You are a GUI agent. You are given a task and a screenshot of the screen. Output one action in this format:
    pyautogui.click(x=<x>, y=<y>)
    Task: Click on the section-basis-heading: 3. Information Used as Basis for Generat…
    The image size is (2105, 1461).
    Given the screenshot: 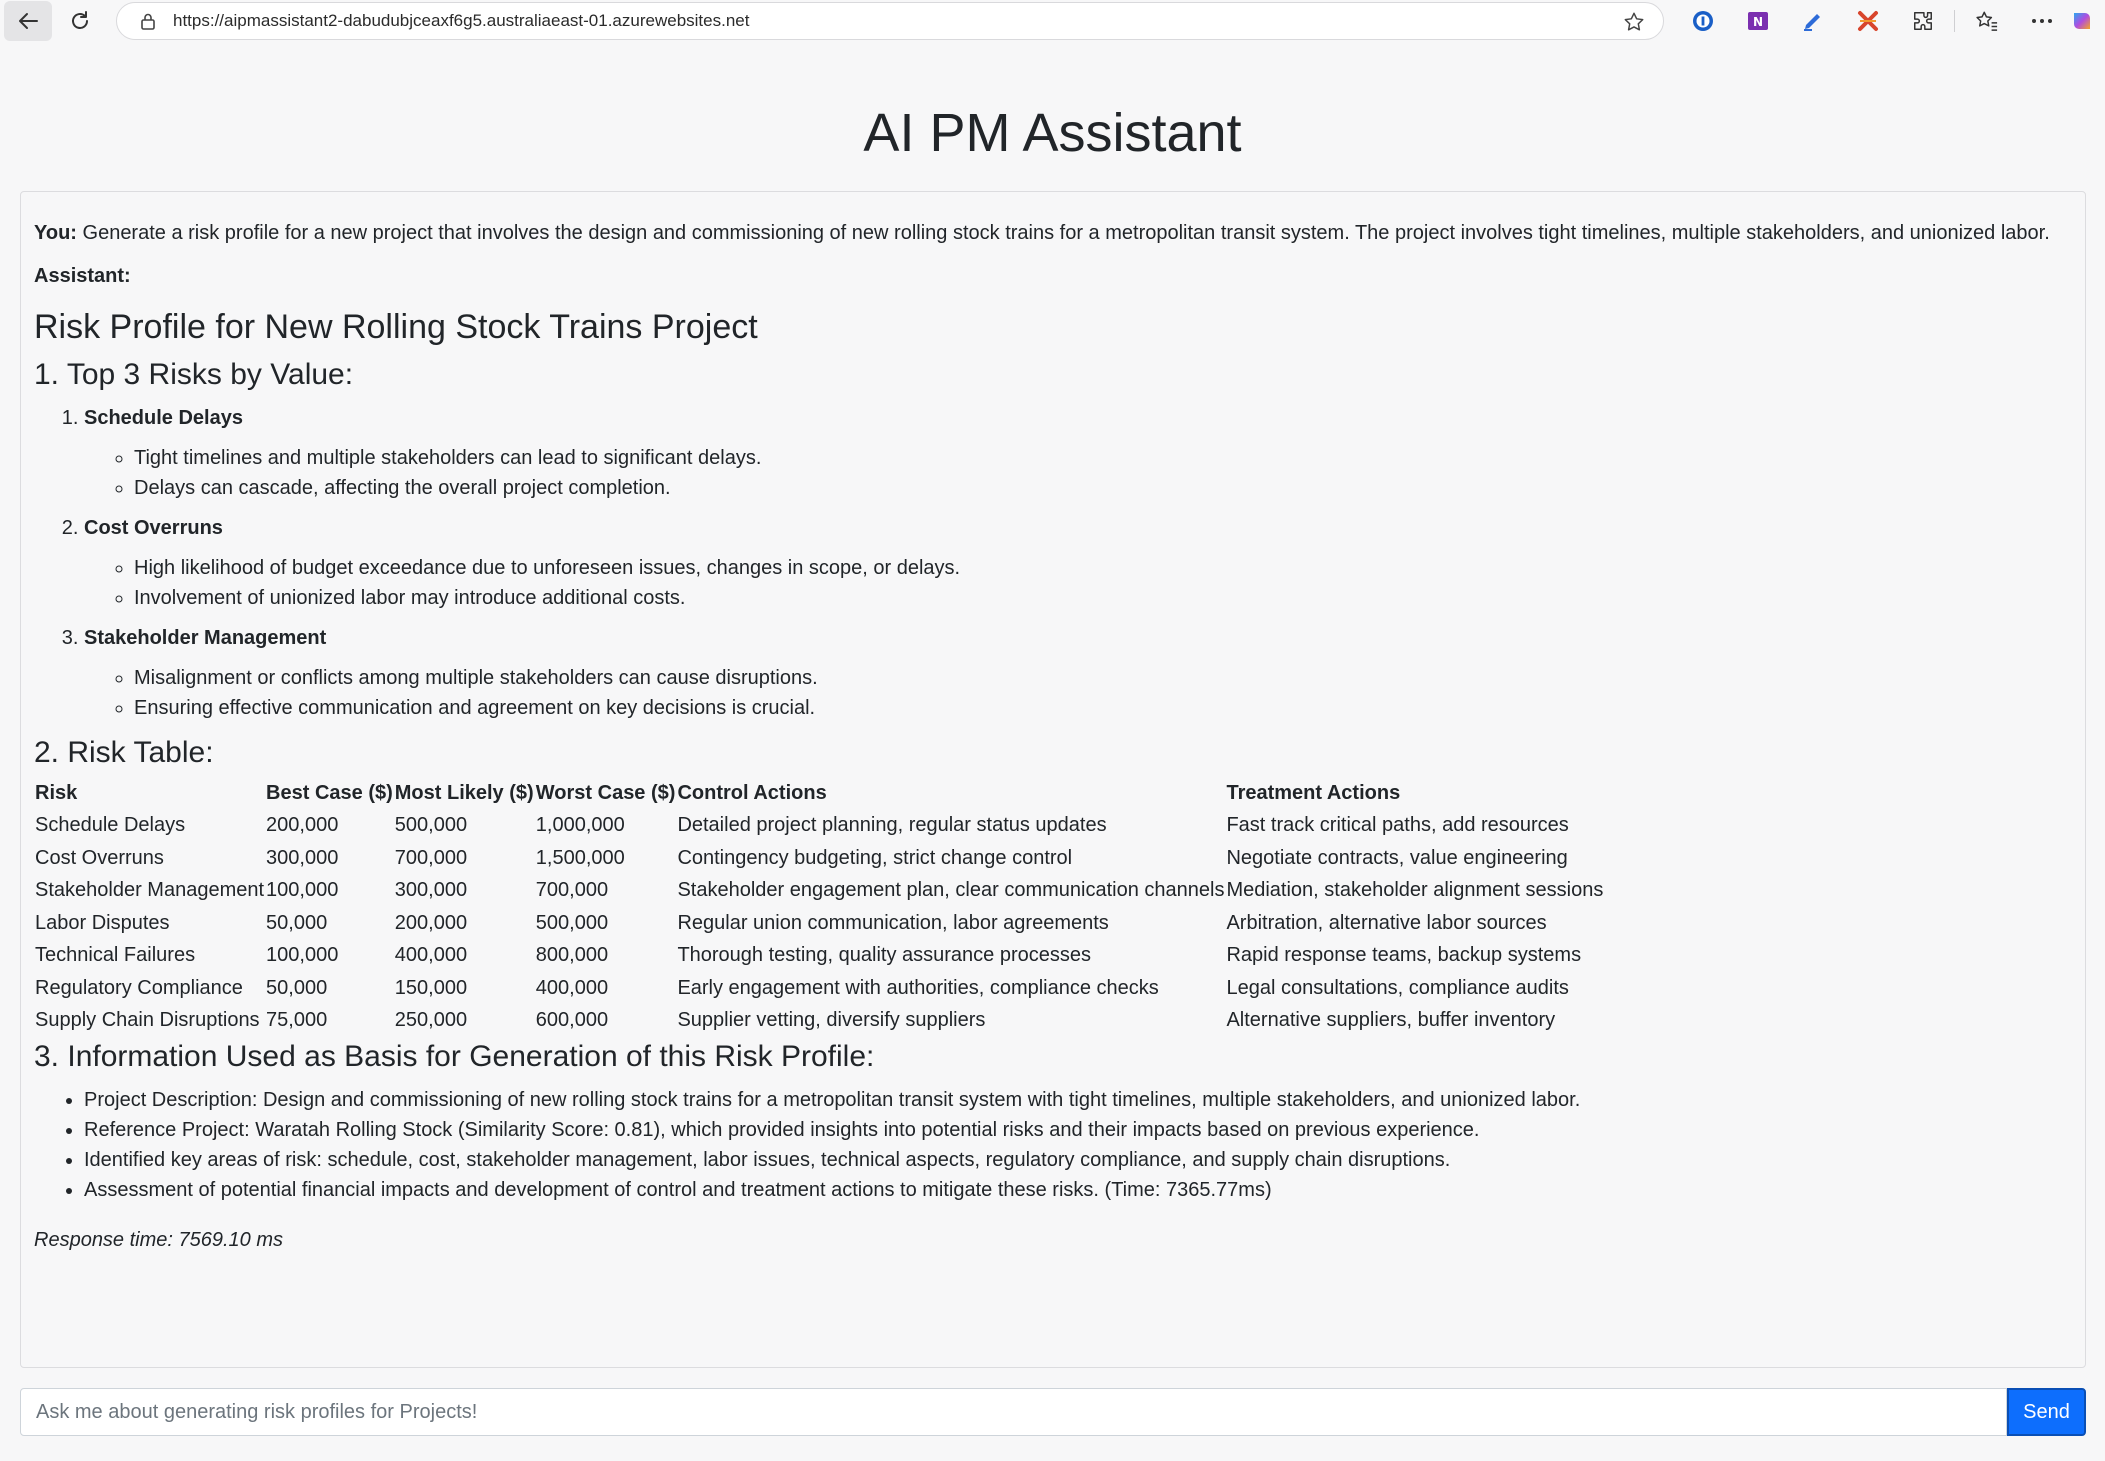 What is the action you would take?
    pyautogui.click(x=454, y=1056)
    